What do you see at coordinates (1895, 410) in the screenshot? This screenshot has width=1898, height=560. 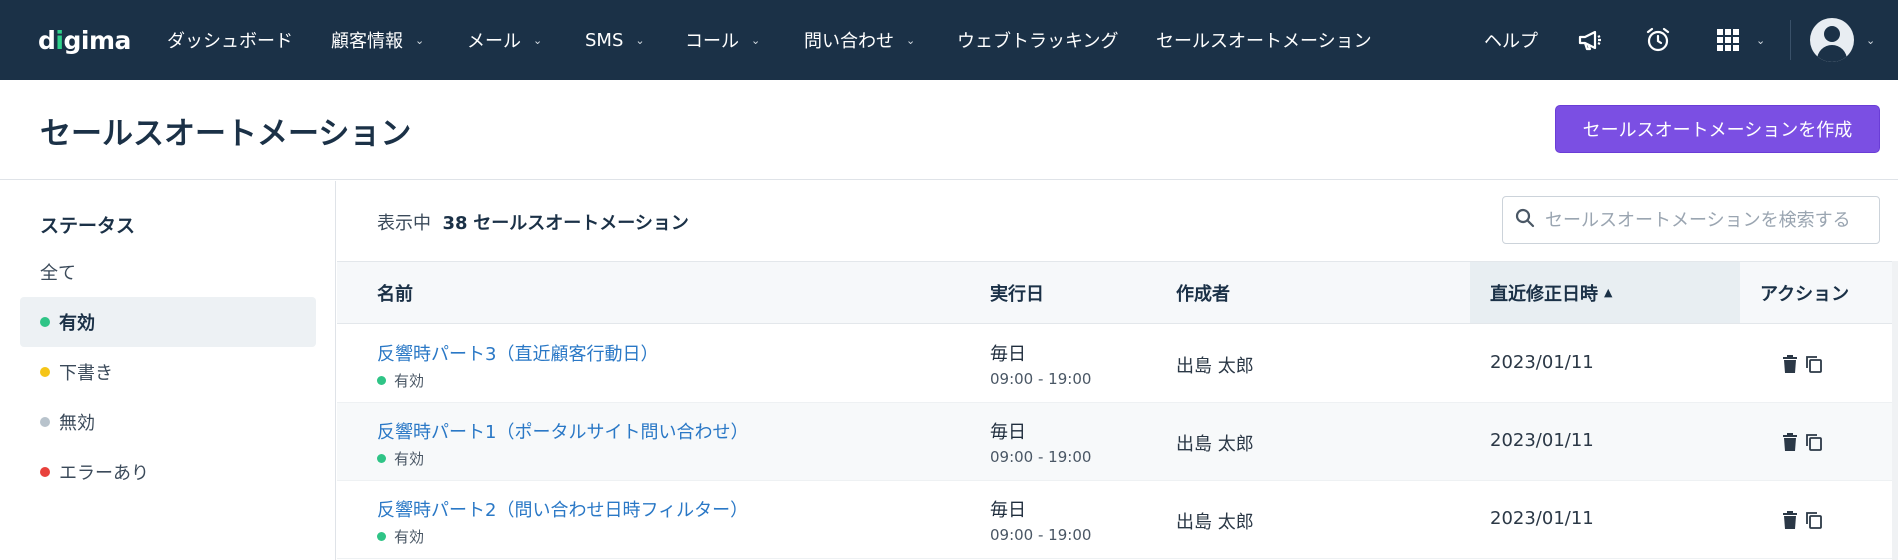 I see `scrollbar` at bounding box center [1895, 410].